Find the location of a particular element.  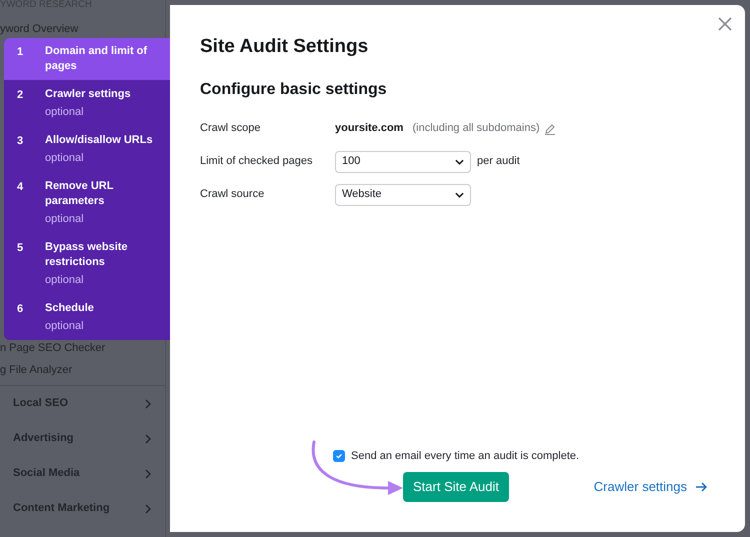

step-number: 5 is located at coordinates (20, 248).